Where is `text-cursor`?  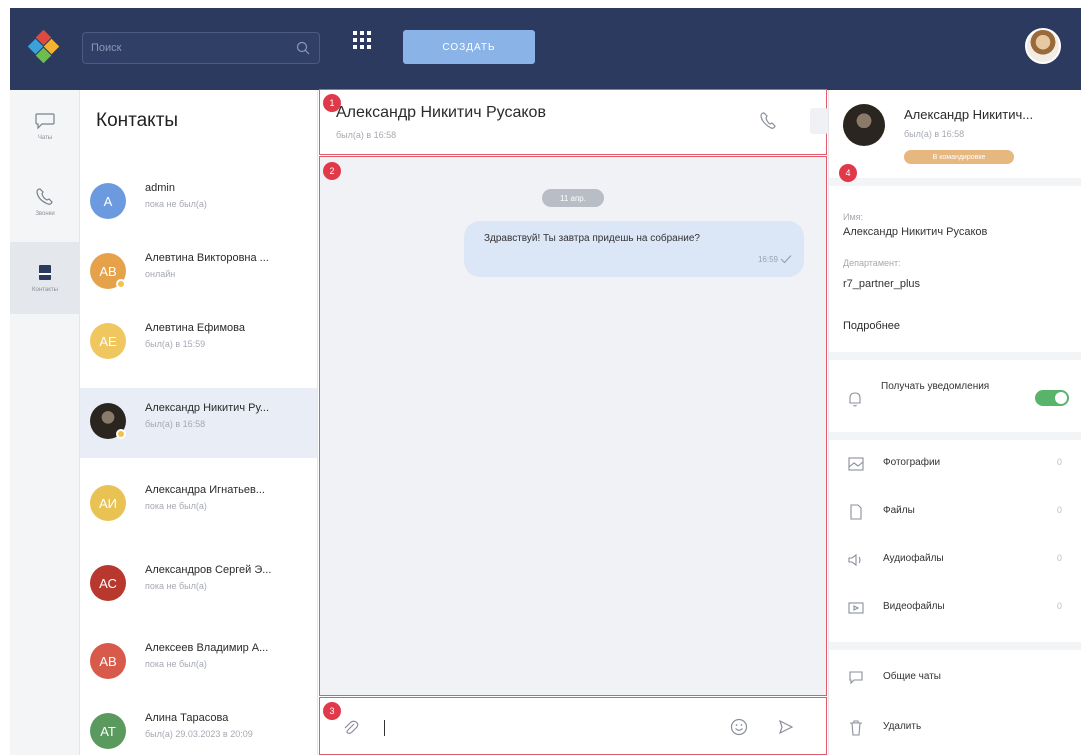 text-cursor is located at coordinates (384, 728).